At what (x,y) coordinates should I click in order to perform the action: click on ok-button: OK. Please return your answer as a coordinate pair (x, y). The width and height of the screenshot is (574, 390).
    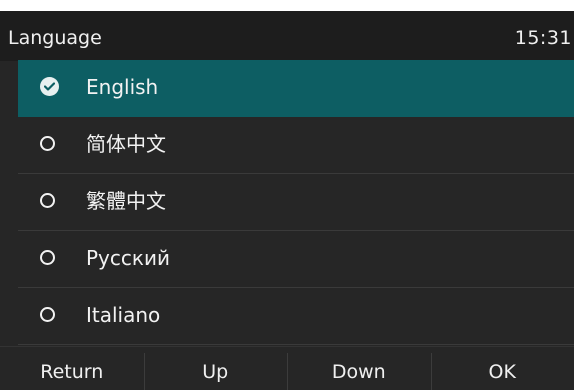
    Looking at the image, I should click on (502, 368).